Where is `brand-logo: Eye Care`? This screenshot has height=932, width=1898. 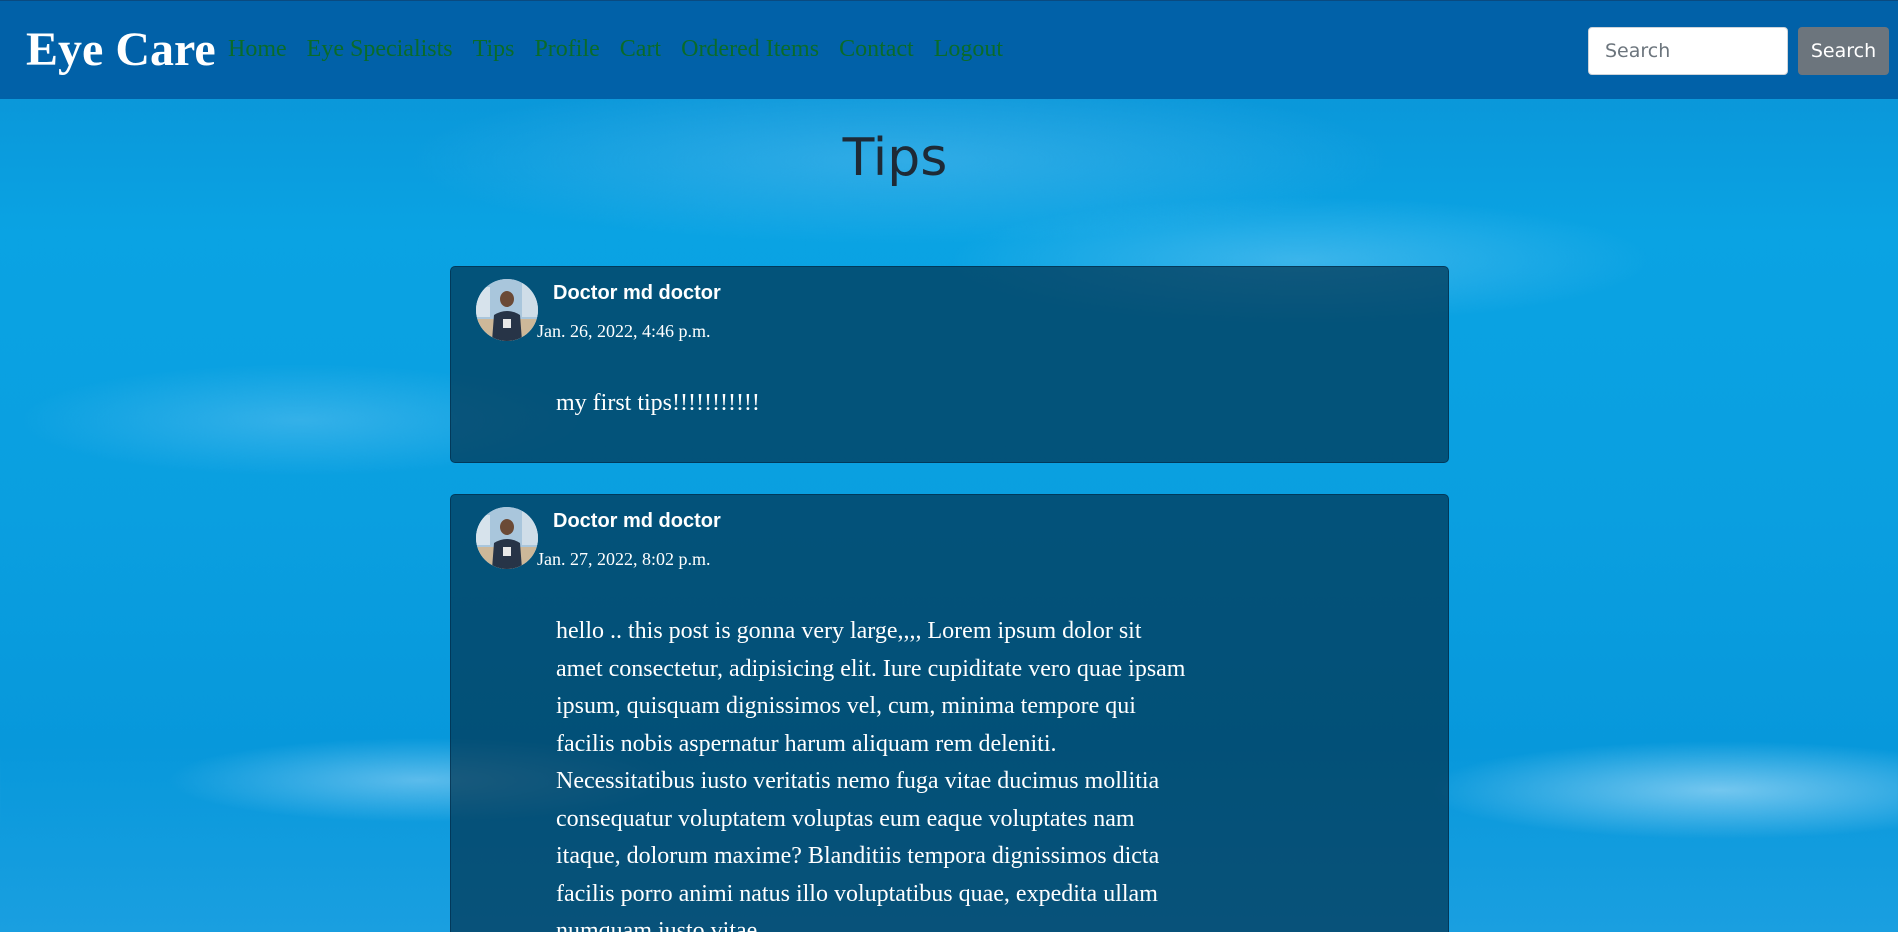 brand-logo: Eye Care is located at coordinates (121, 50).